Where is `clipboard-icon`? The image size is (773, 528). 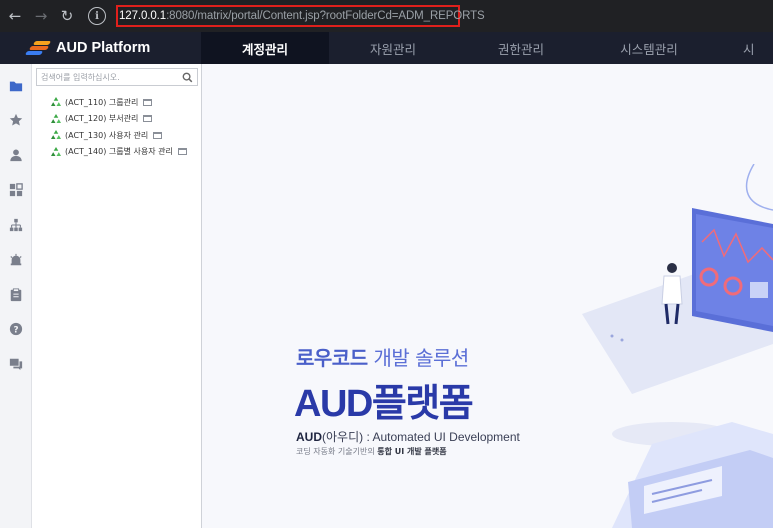
clipboard-icon is located at coordinates (16, 295).